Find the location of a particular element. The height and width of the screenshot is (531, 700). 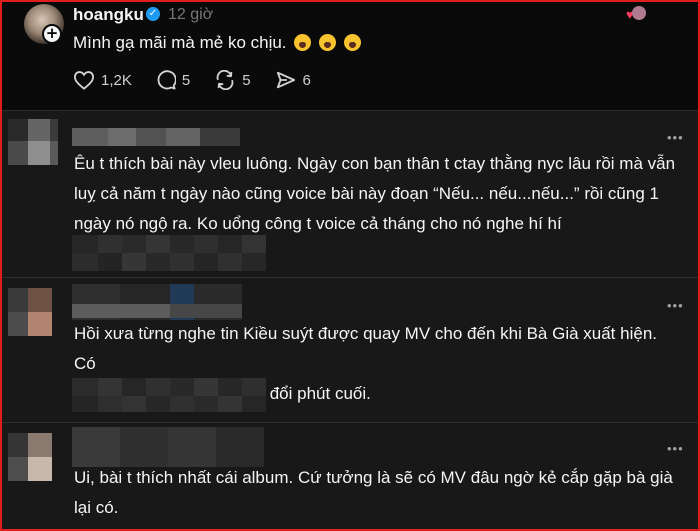

comment-button: 5 is located at coordinates (173, 80).